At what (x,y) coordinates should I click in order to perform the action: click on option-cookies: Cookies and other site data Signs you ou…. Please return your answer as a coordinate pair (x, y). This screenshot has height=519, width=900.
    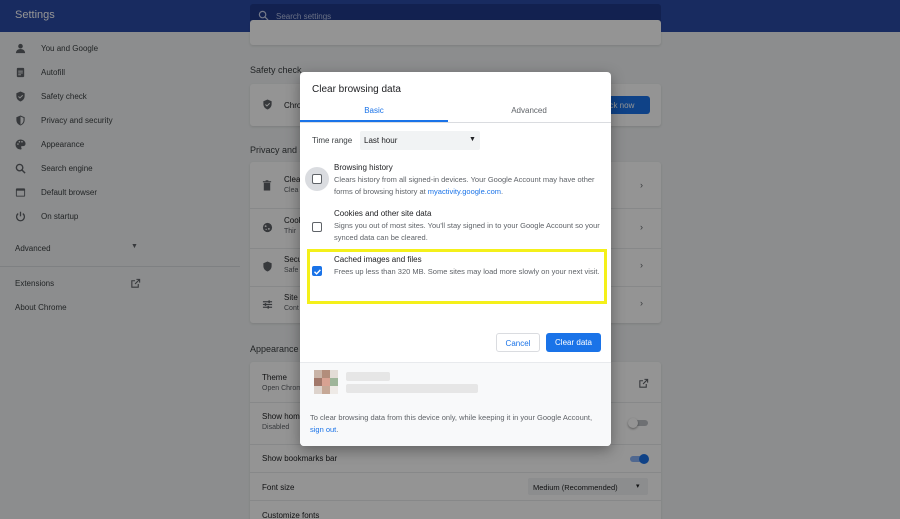
    Looking at the image, I should click on (455, 228).